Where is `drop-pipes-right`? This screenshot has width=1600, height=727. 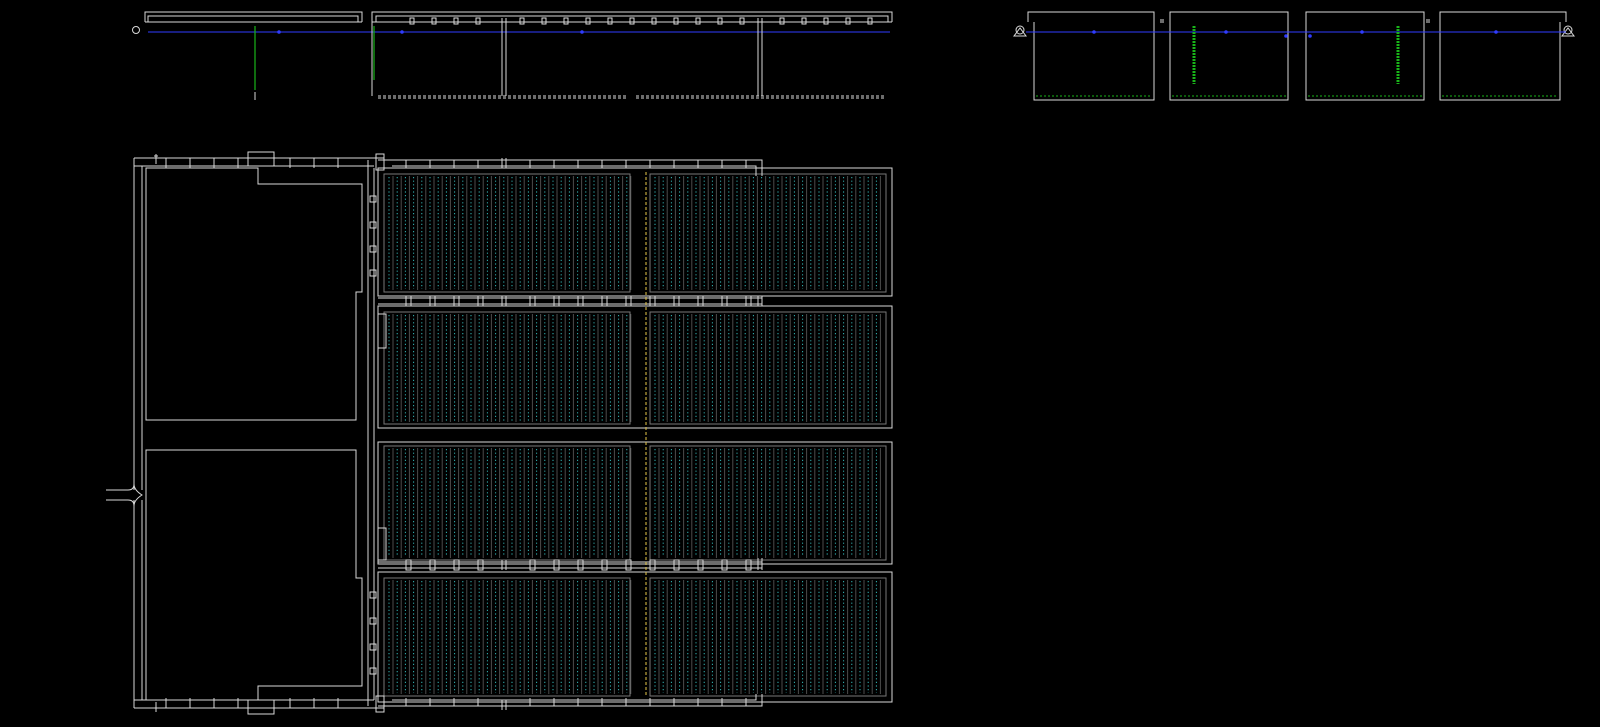
drop-pipes-right is located at coordinates (1296, 55).